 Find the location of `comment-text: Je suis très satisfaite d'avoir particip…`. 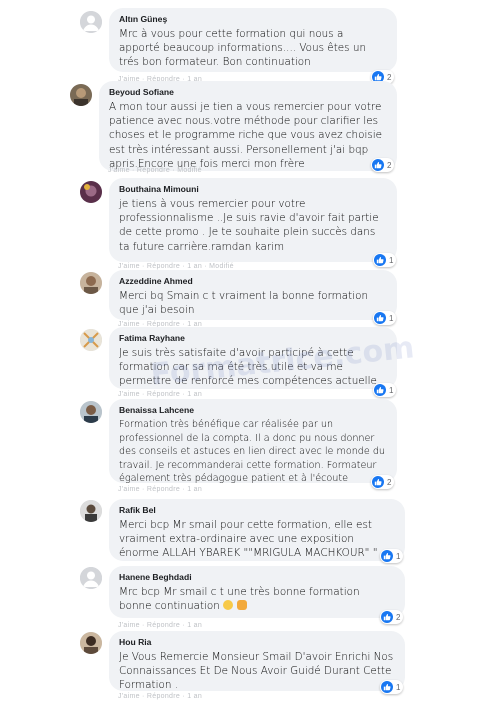

comment-text: Je suis très satisfaite d'avoir particip… is located at coordinates (248, 367).